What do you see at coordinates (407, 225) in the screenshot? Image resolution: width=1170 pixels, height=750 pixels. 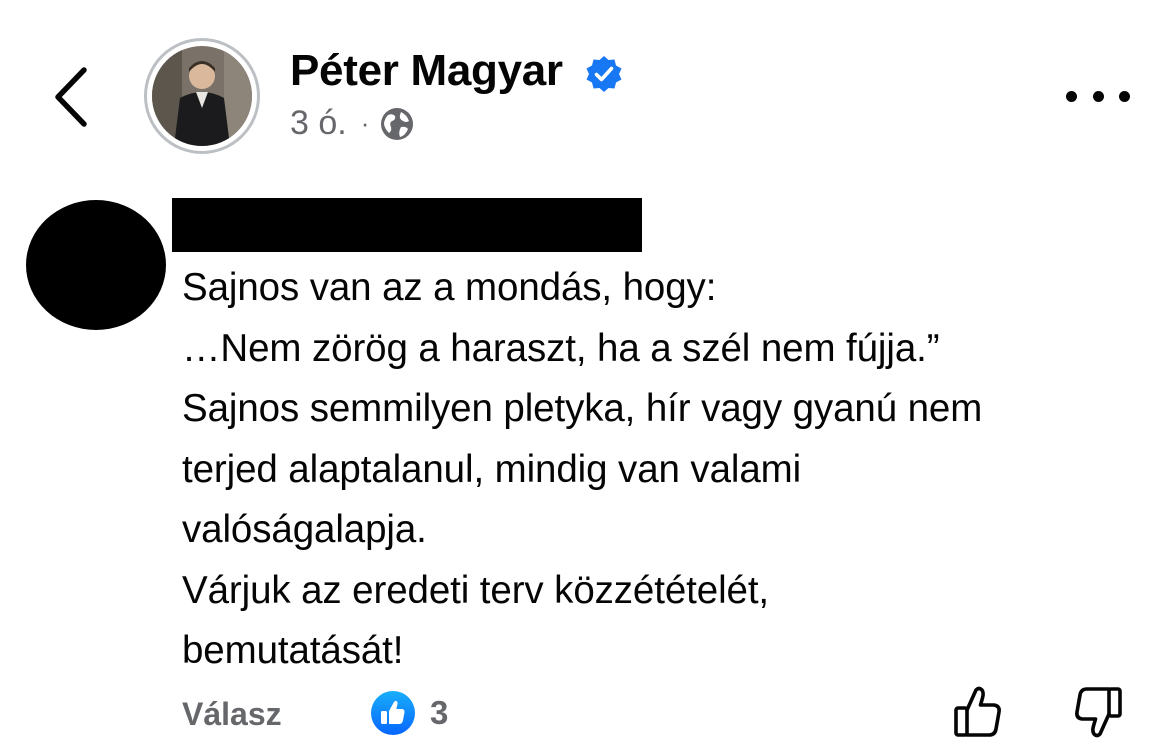 I see `commenter-name-redacted` at bounding box center [407, 225].